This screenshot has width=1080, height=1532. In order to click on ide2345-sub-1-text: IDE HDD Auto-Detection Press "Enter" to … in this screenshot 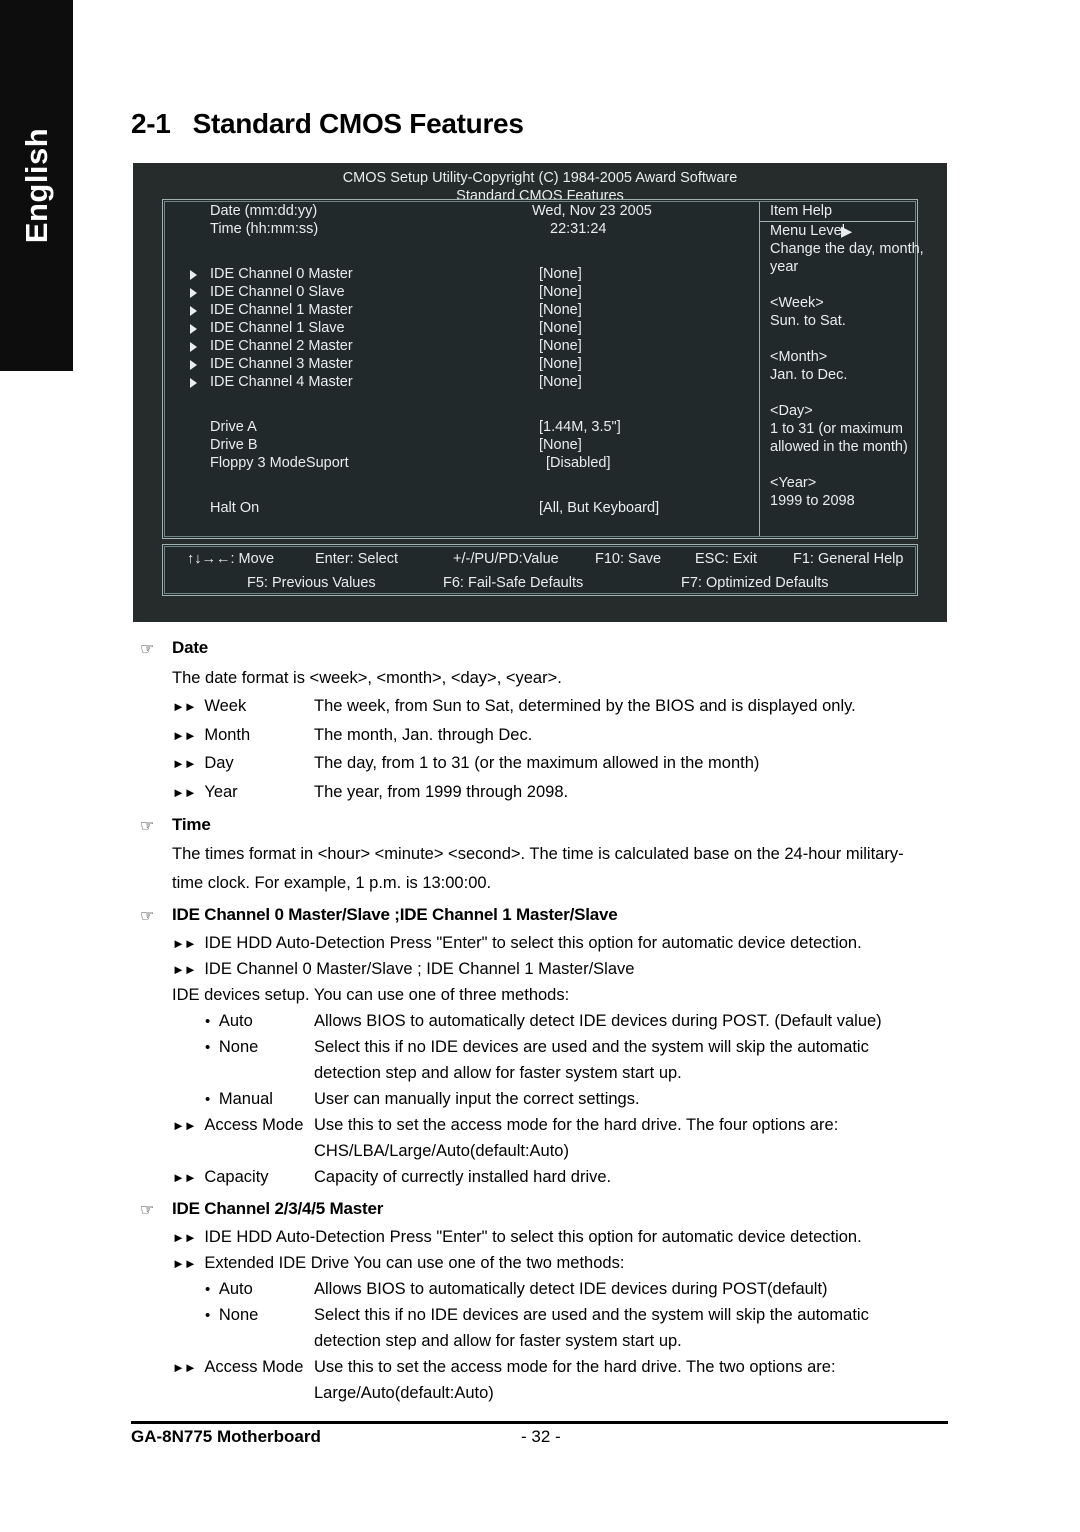, I will do `click(533, 1237)`.